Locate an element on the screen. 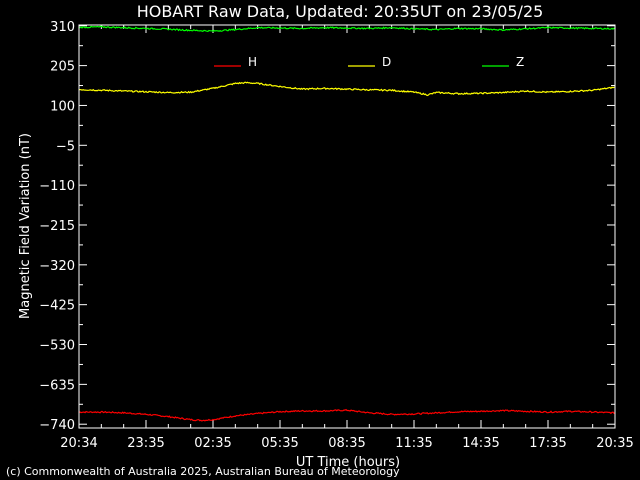  y-tick-label: −110 is located at coordinates (57, 186).